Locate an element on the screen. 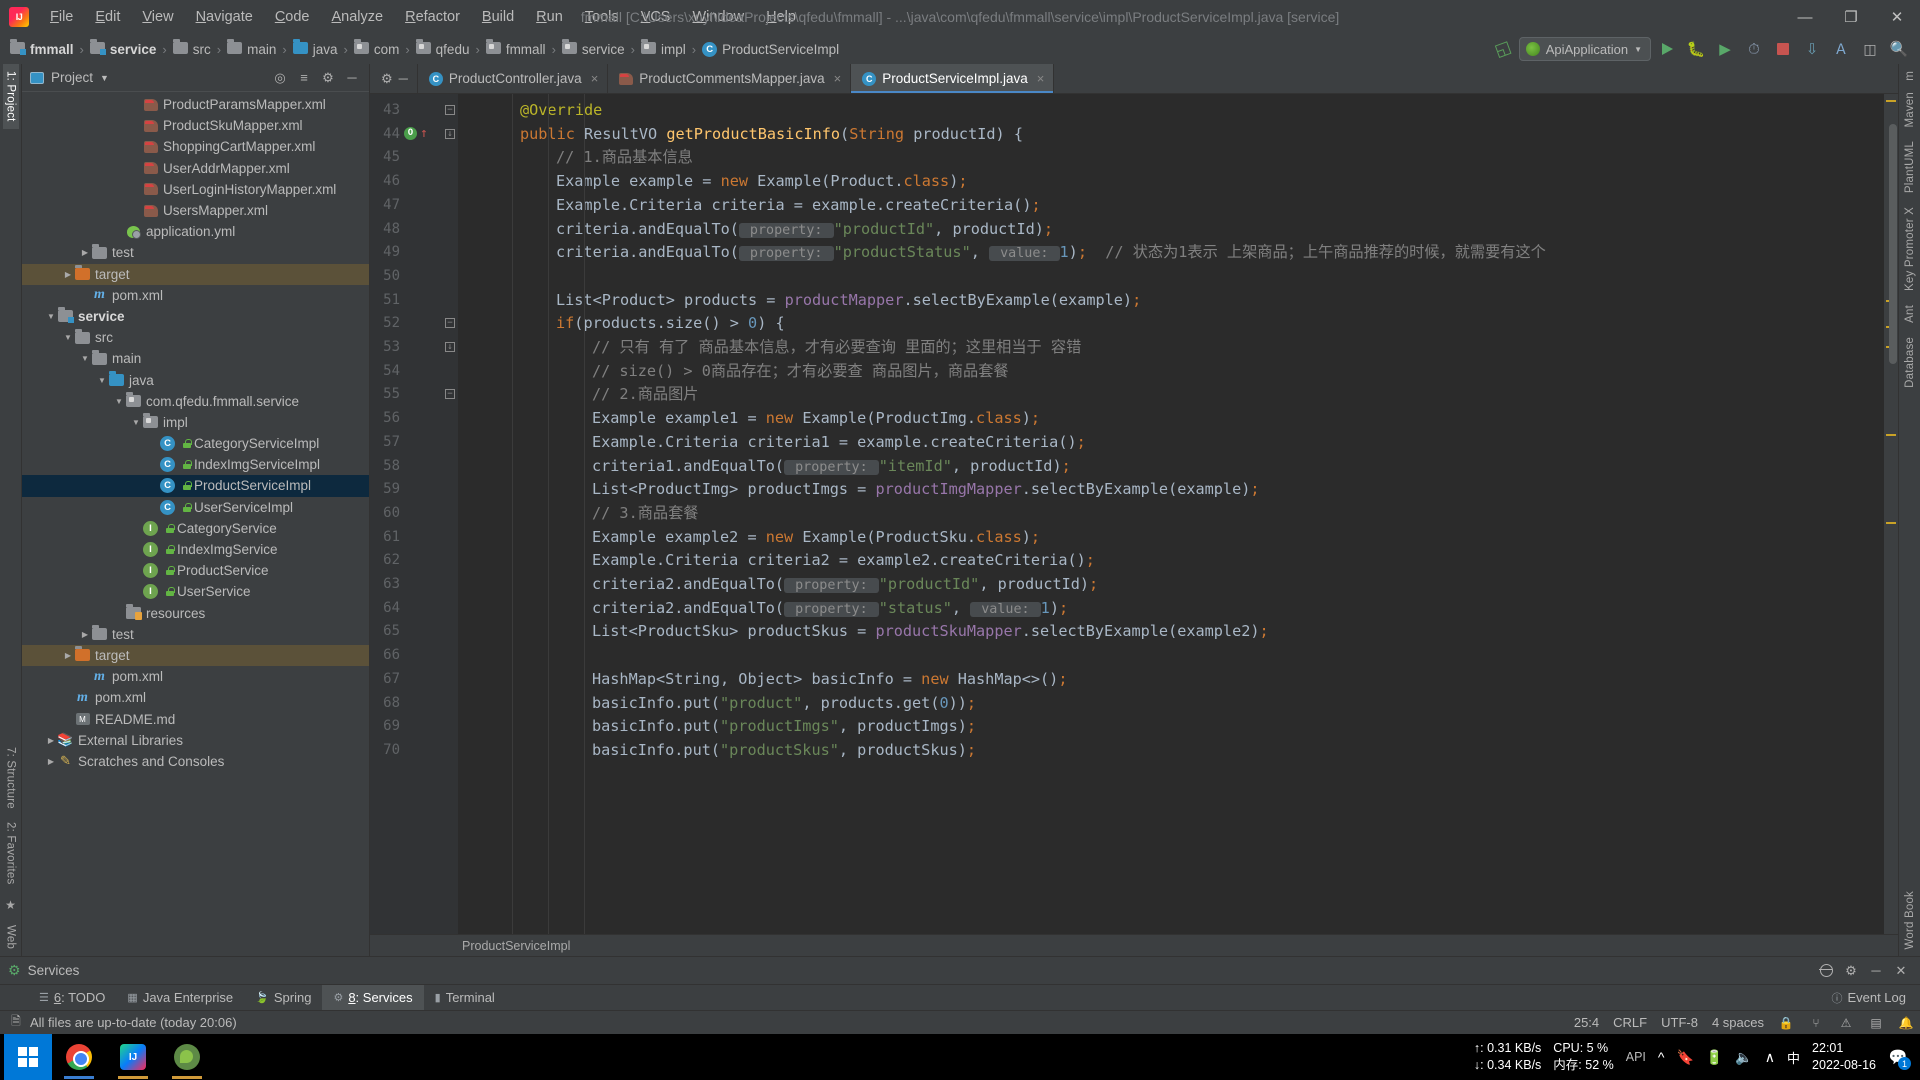  tree-item-productskumapper-xml: ProductSkuMapper.xml is located at coordinates (195, 125).